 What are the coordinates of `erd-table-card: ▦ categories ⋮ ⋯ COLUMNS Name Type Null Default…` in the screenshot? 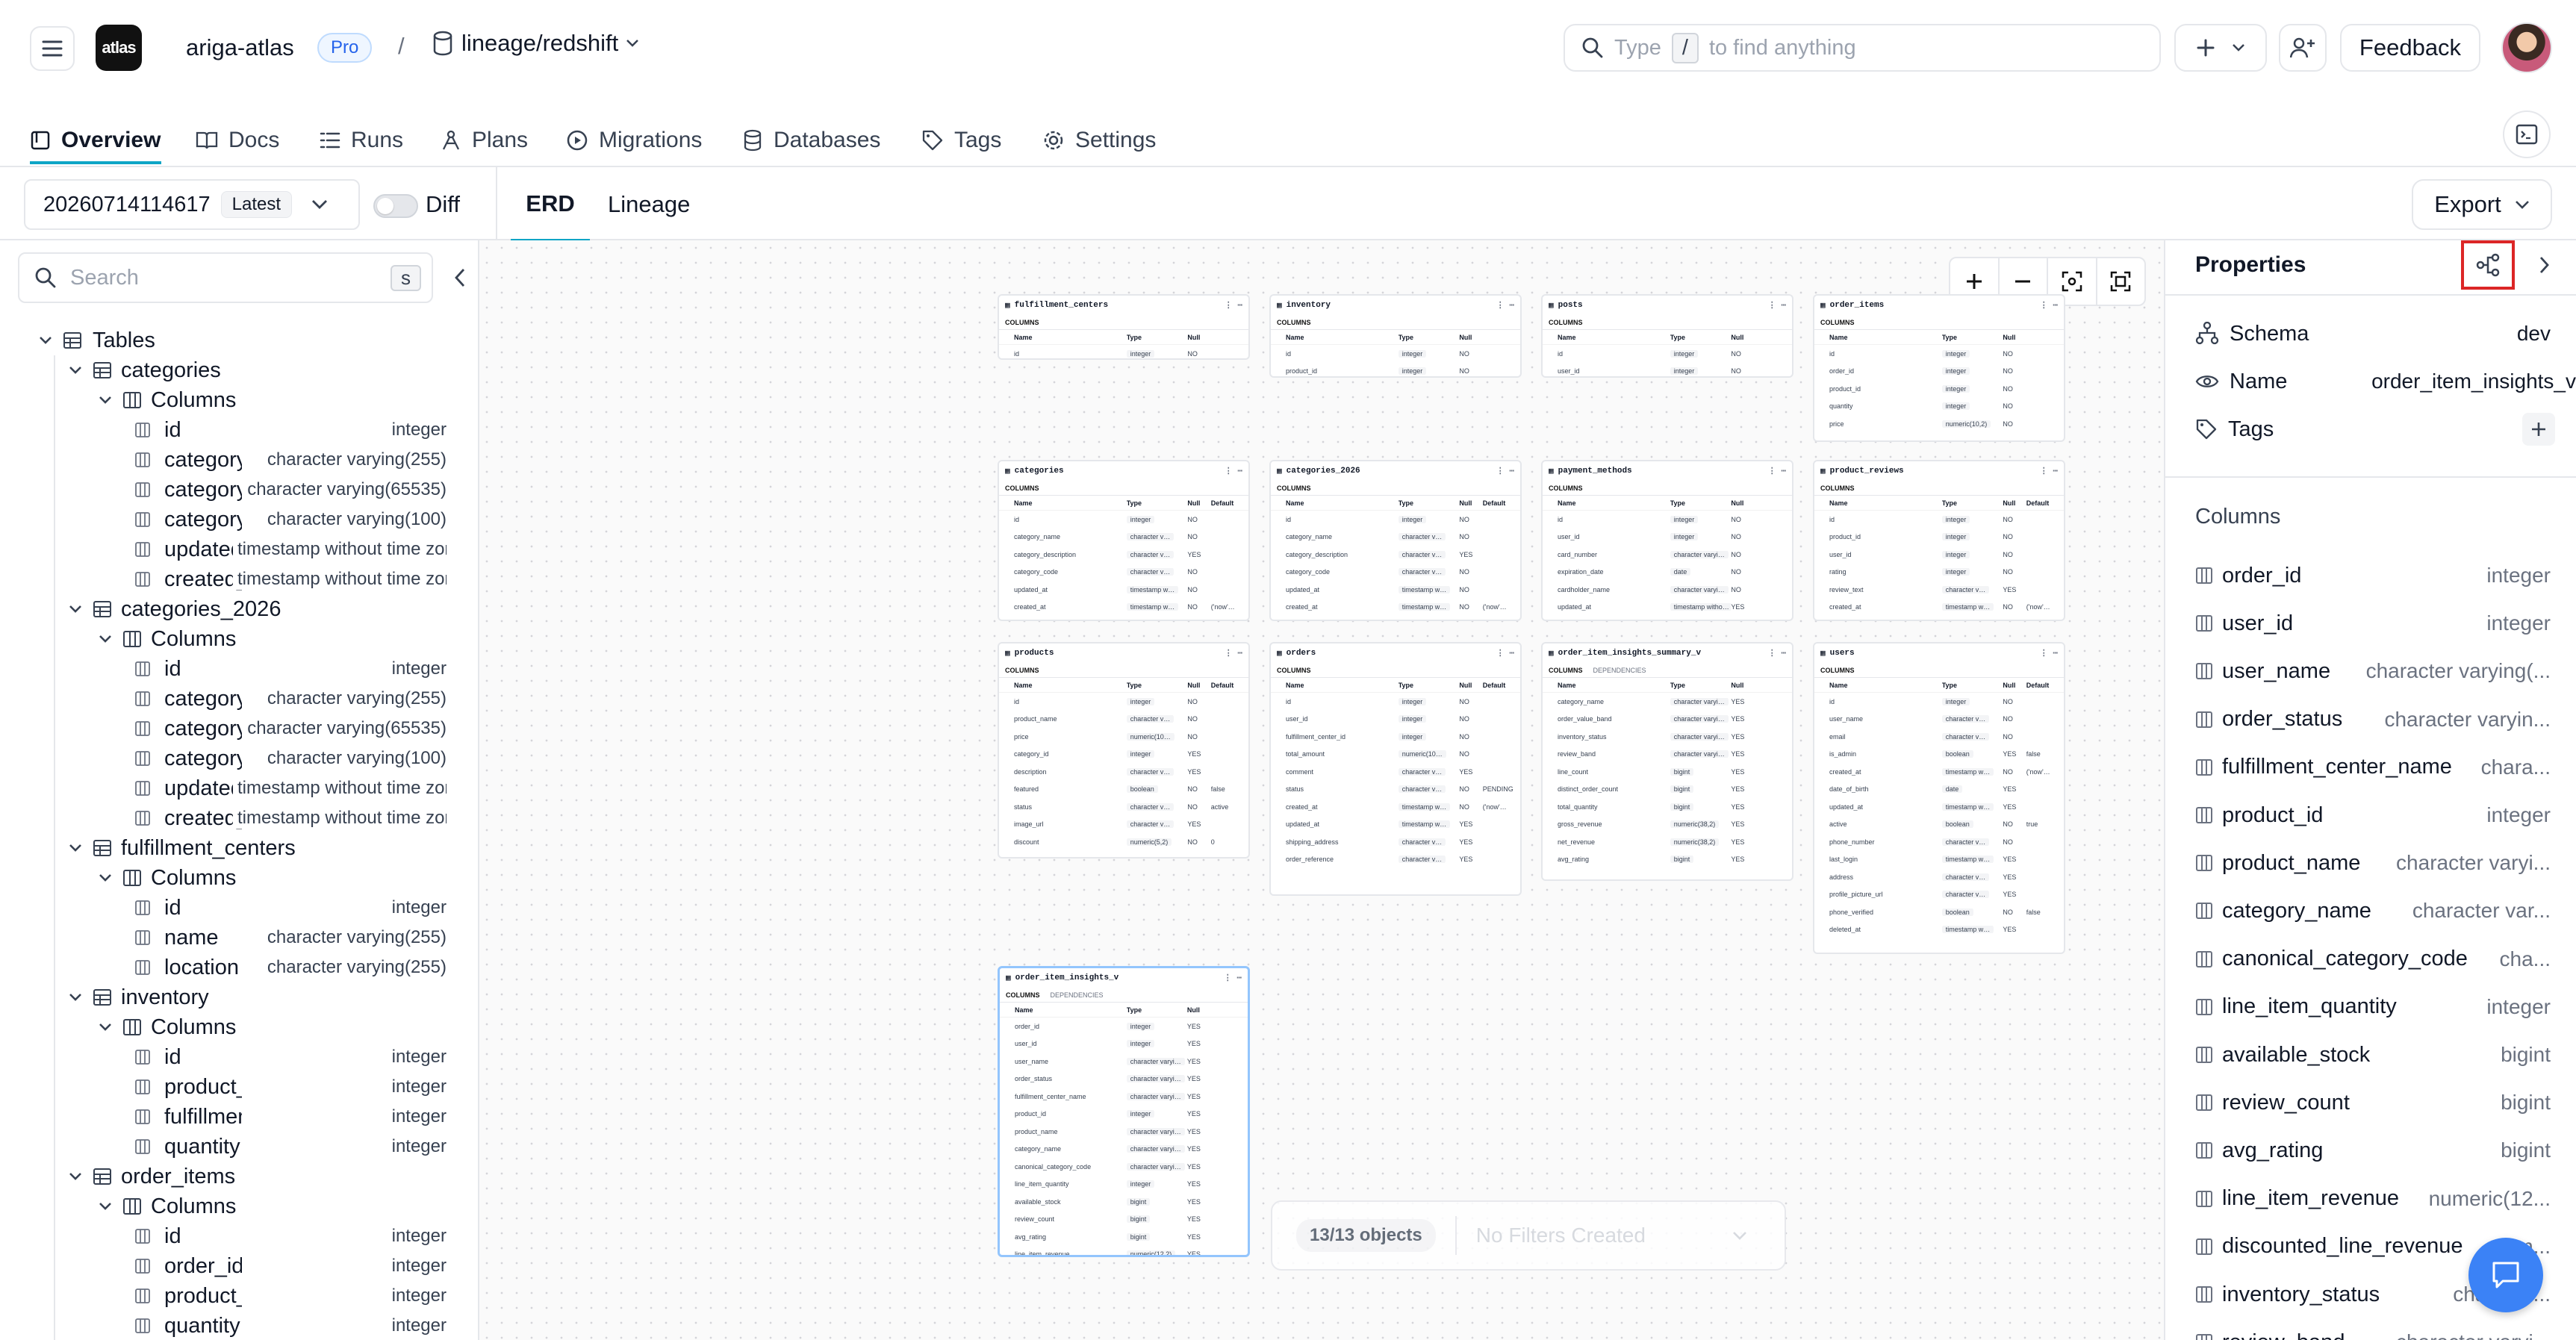 It's located at (1124, 541).